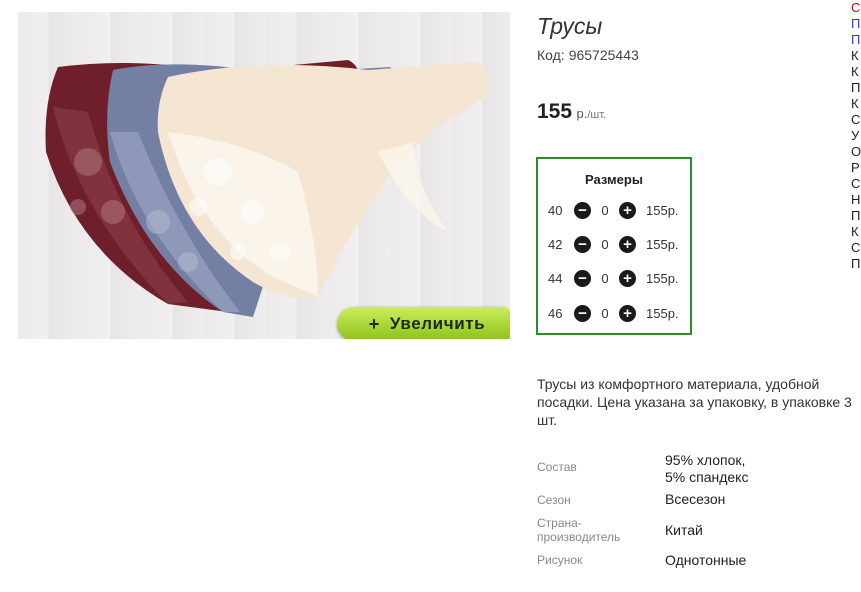 Image resolution: width=861 pixels, height=592 pixels. I want to click on property-value: Всесезон, so click(695, 499).